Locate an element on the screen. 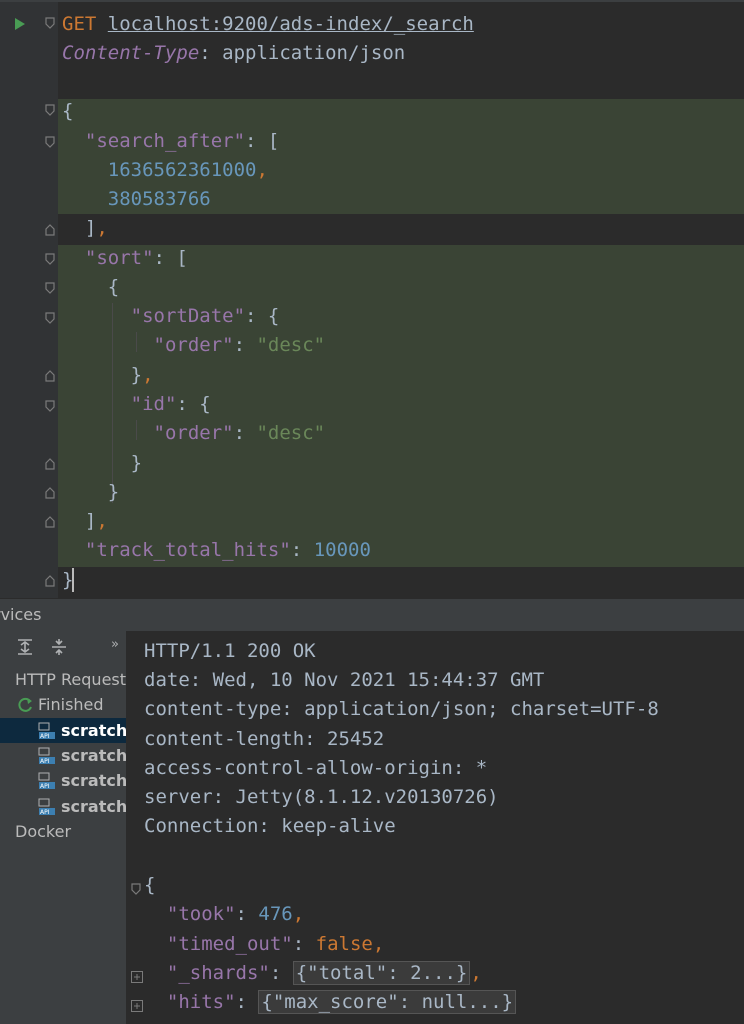 The image size is (744, 1024). json-open-brace: { is located at coordinates (68, 111).